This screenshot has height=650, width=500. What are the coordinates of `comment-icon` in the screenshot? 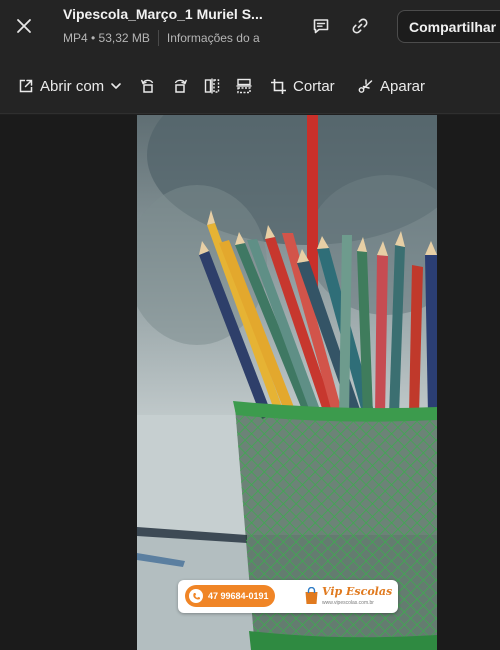 It's located at (321, 26).